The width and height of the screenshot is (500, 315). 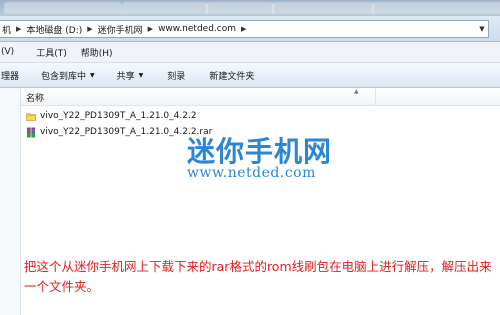 What do you see at coordinates (51, 52) in the screenshot?
I see `menu-tools: 工具(T)` at bounding box center [51, 52].